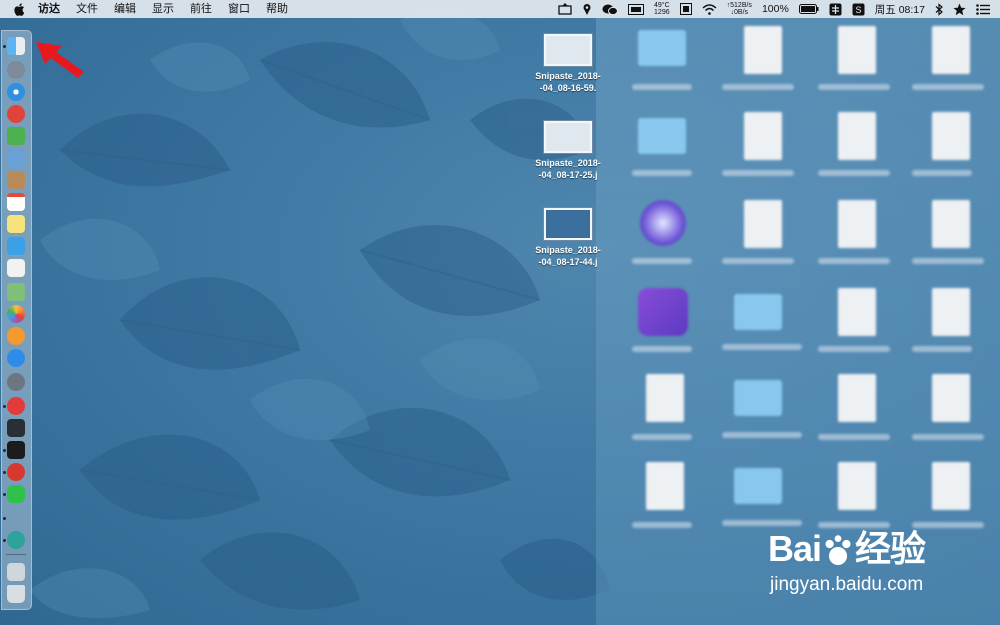 This screenshot has width=1000, height=625. I want to click on preview-icon, so click(16, 158).